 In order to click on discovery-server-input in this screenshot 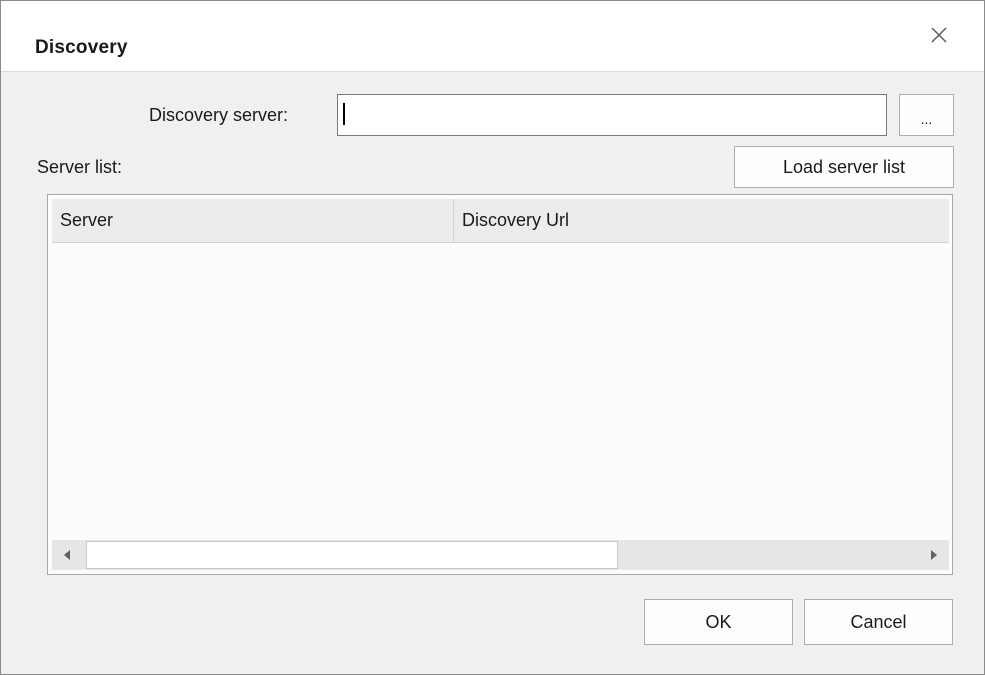, I will do `click(612, 115)`.